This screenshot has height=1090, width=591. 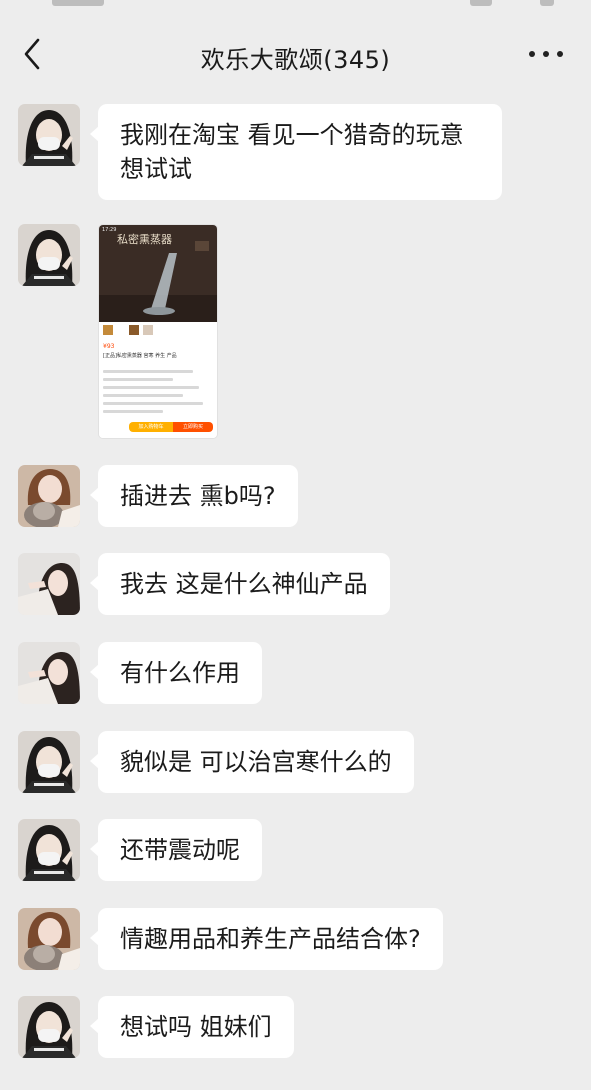 I want to click on chat-header: 欢乐大歌颂(345), so click(x=295, y=56).